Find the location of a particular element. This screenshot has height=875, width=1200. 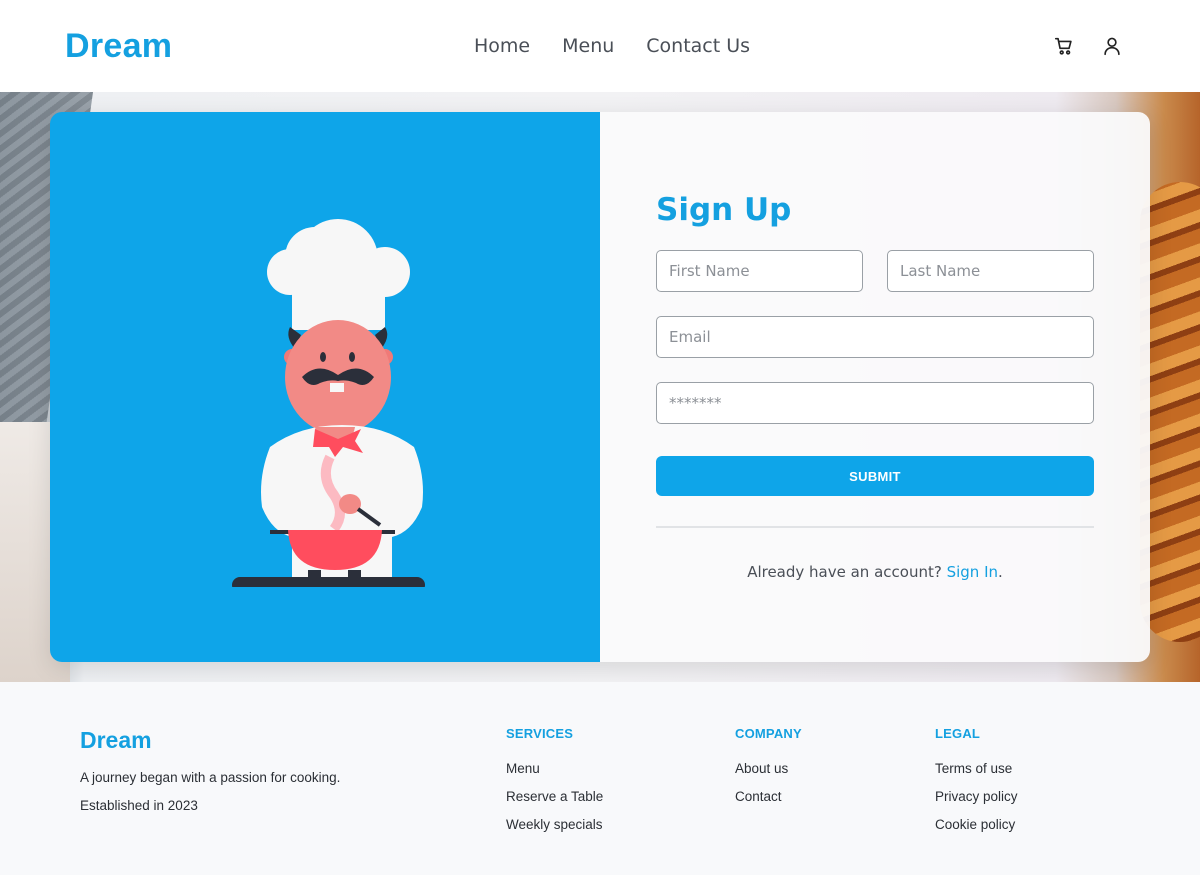

footer-link-about-us: About us is located at coordinates (768, 775).